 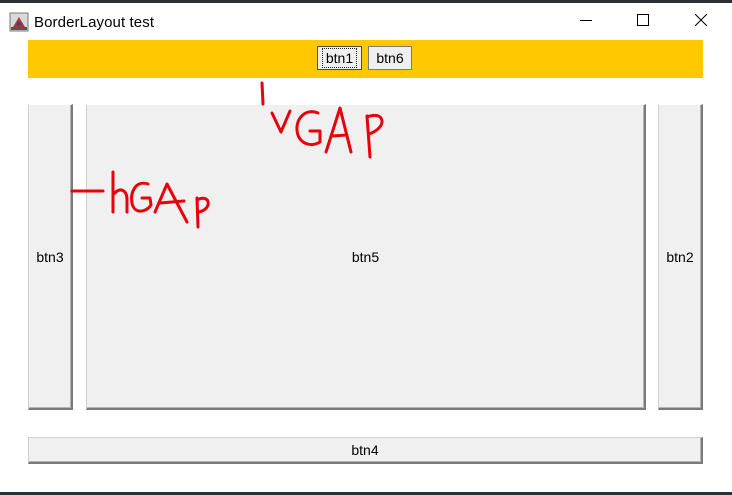 What do you see at coordinates (227, 155) in the screenshot?
I see `handwritten-annotations` at bounding box center [227, 155].